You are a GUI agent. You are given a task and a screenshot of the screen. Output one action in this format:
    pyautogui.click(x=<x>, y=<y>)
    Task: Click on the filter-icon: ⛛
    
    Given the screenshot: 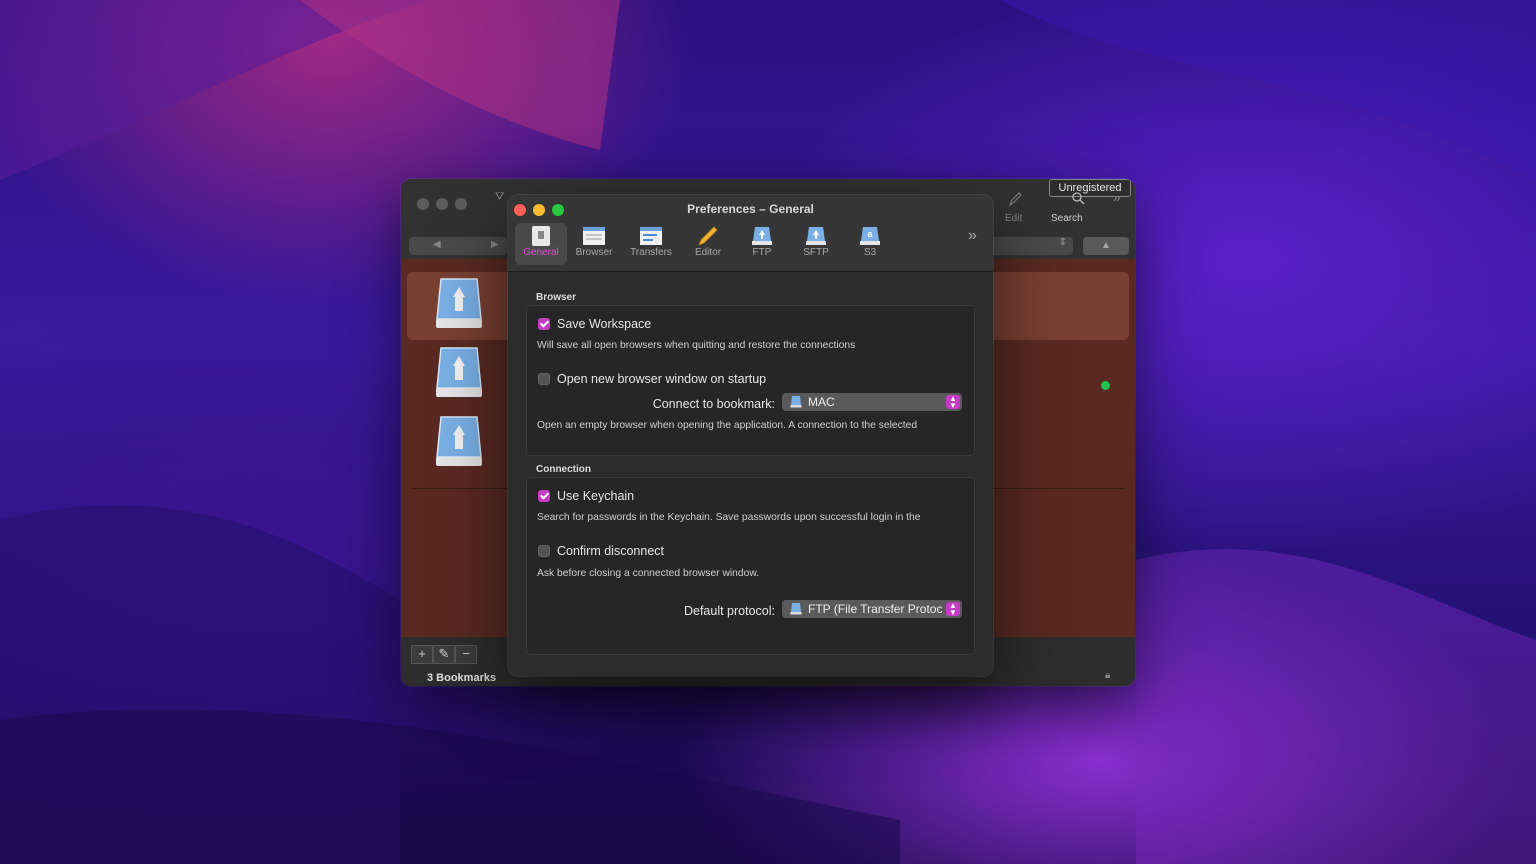 What is the action you would take?
    pyautogui.click(x=499, y=197)
    